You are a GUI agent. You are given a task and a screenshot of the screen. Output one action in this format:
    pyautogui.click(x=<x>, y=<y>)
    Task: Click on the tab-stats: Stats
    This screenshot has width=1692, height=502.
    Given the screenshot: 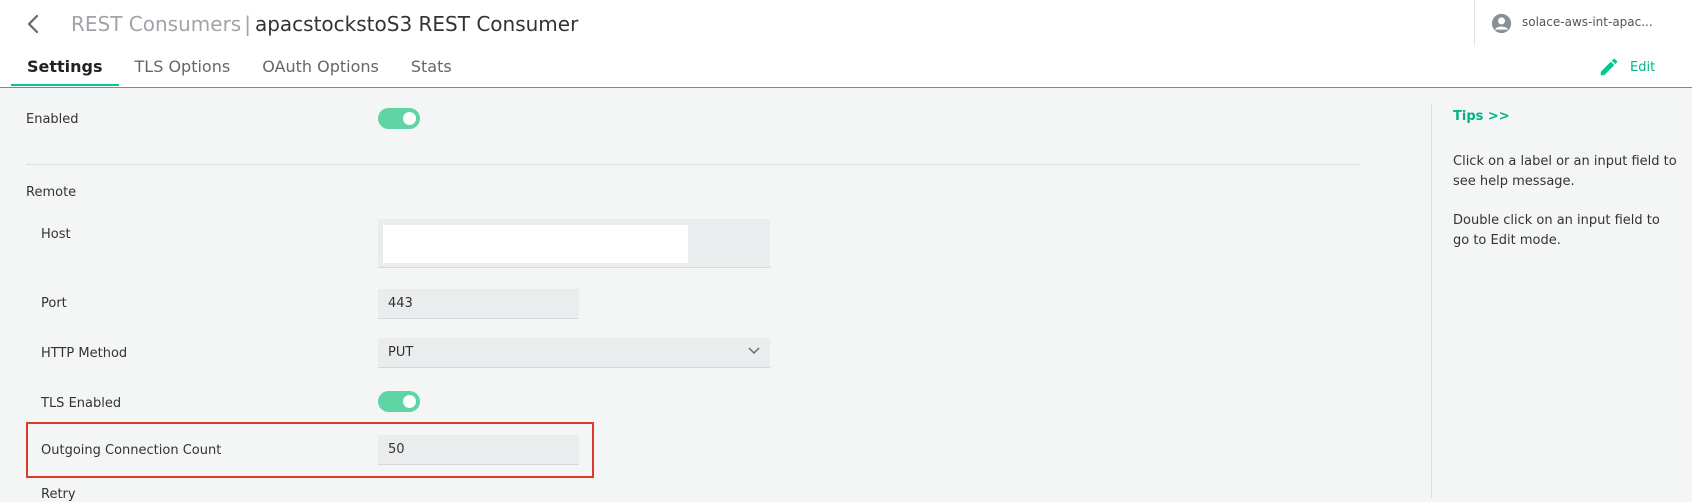 What is the action you would take?
    pyautogui.click(x=431, y=69)
    